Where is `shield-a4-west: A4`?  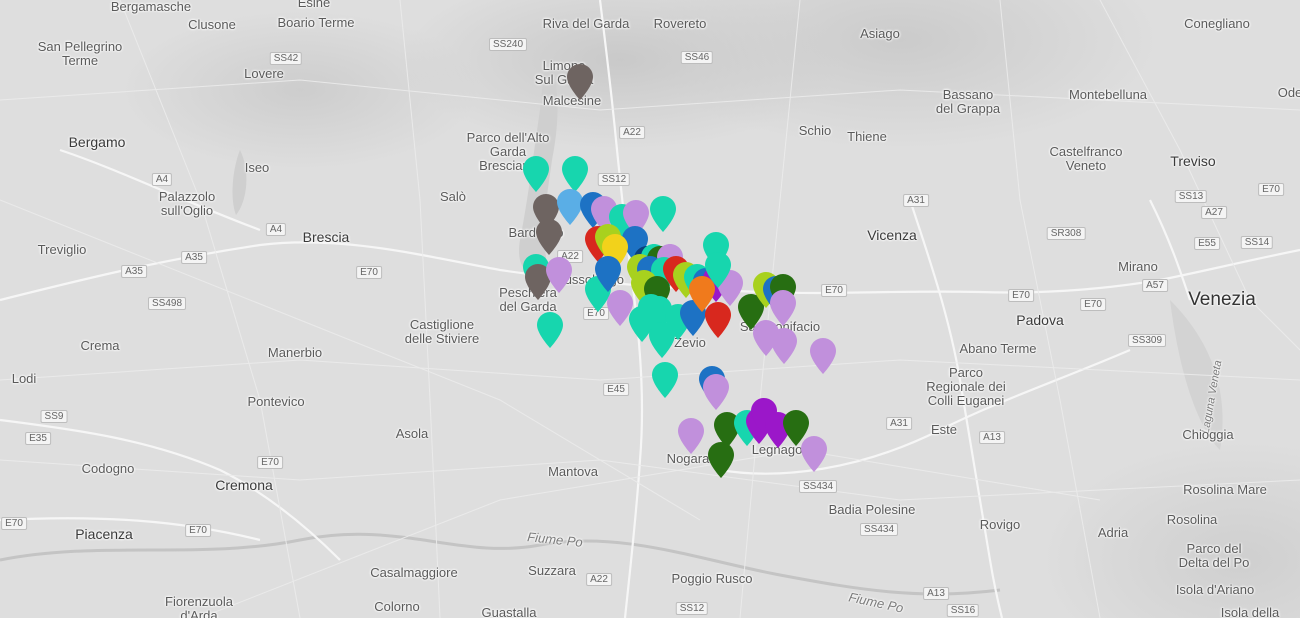 shield-a4-west: A4 is located at coordinates (162, 179).